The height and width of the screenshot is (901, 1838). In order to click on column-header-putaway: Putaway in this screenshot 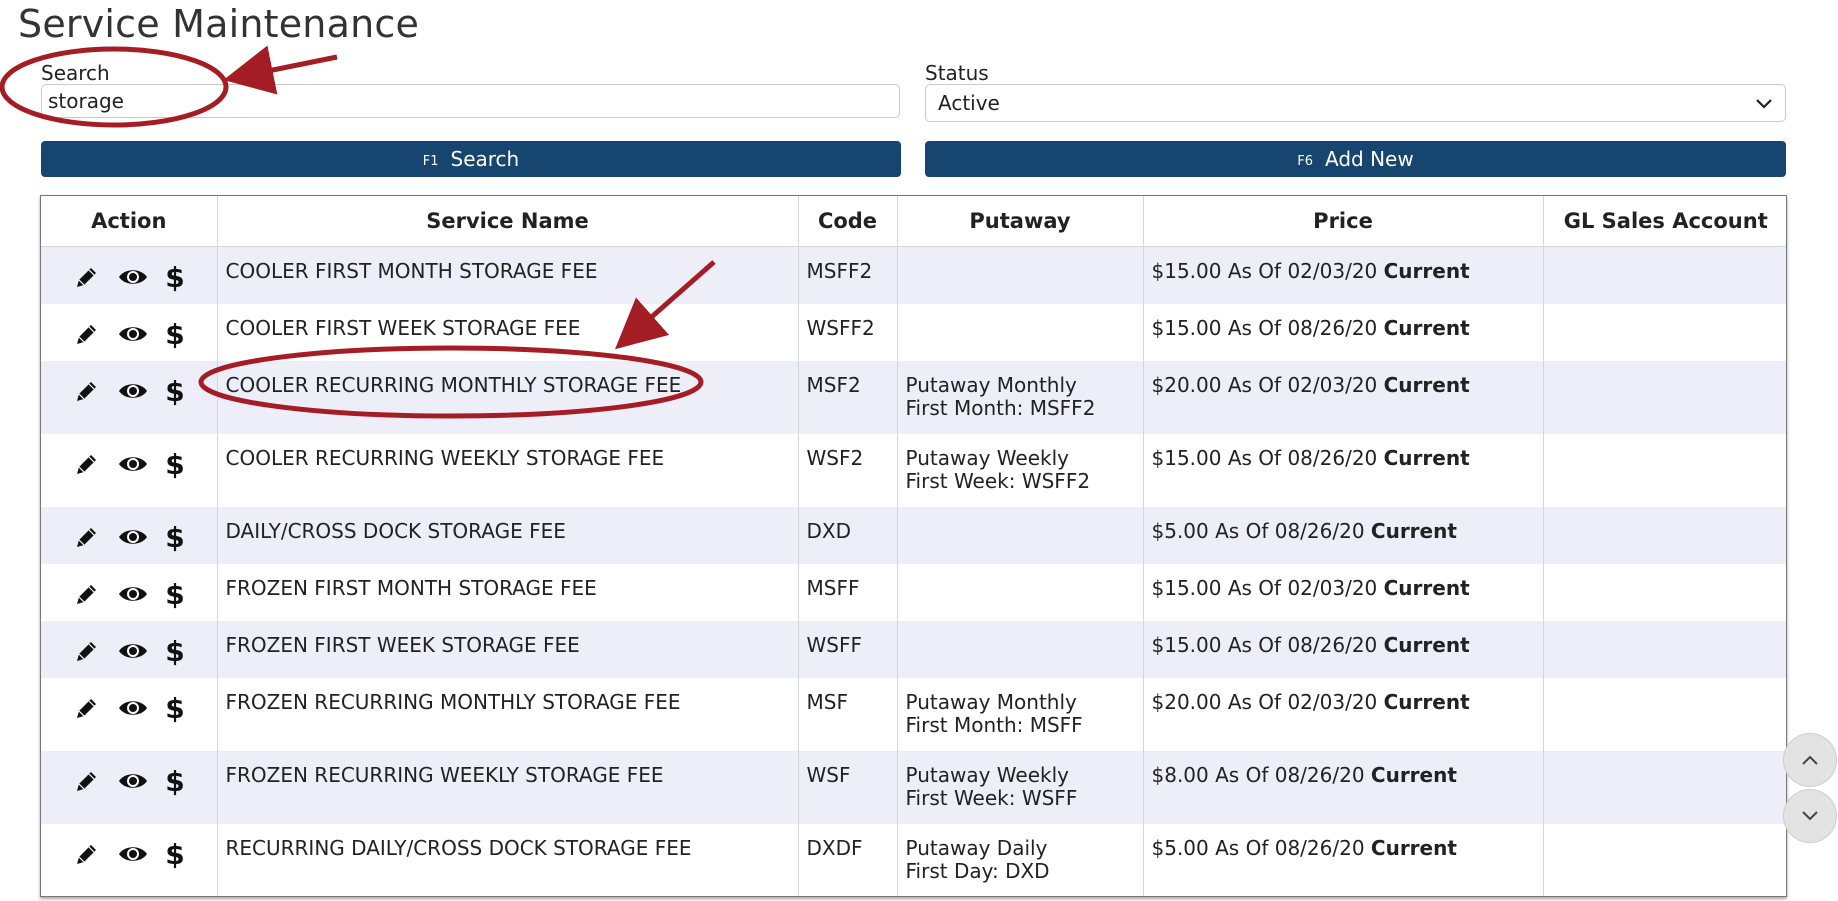, I will do `click(1019, 221)`.